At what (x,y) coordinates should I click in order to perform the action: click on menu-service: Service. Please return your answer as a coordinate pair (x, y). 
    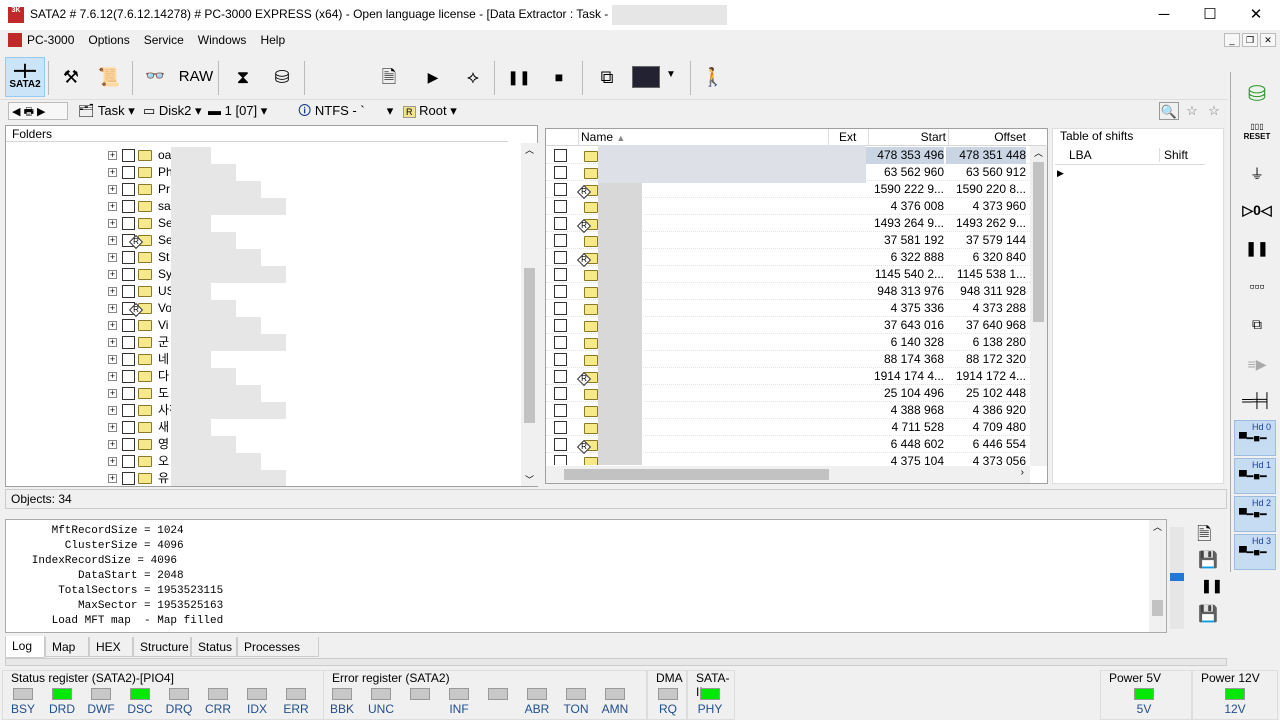
    Looking at the image, I should click on (164, 40).